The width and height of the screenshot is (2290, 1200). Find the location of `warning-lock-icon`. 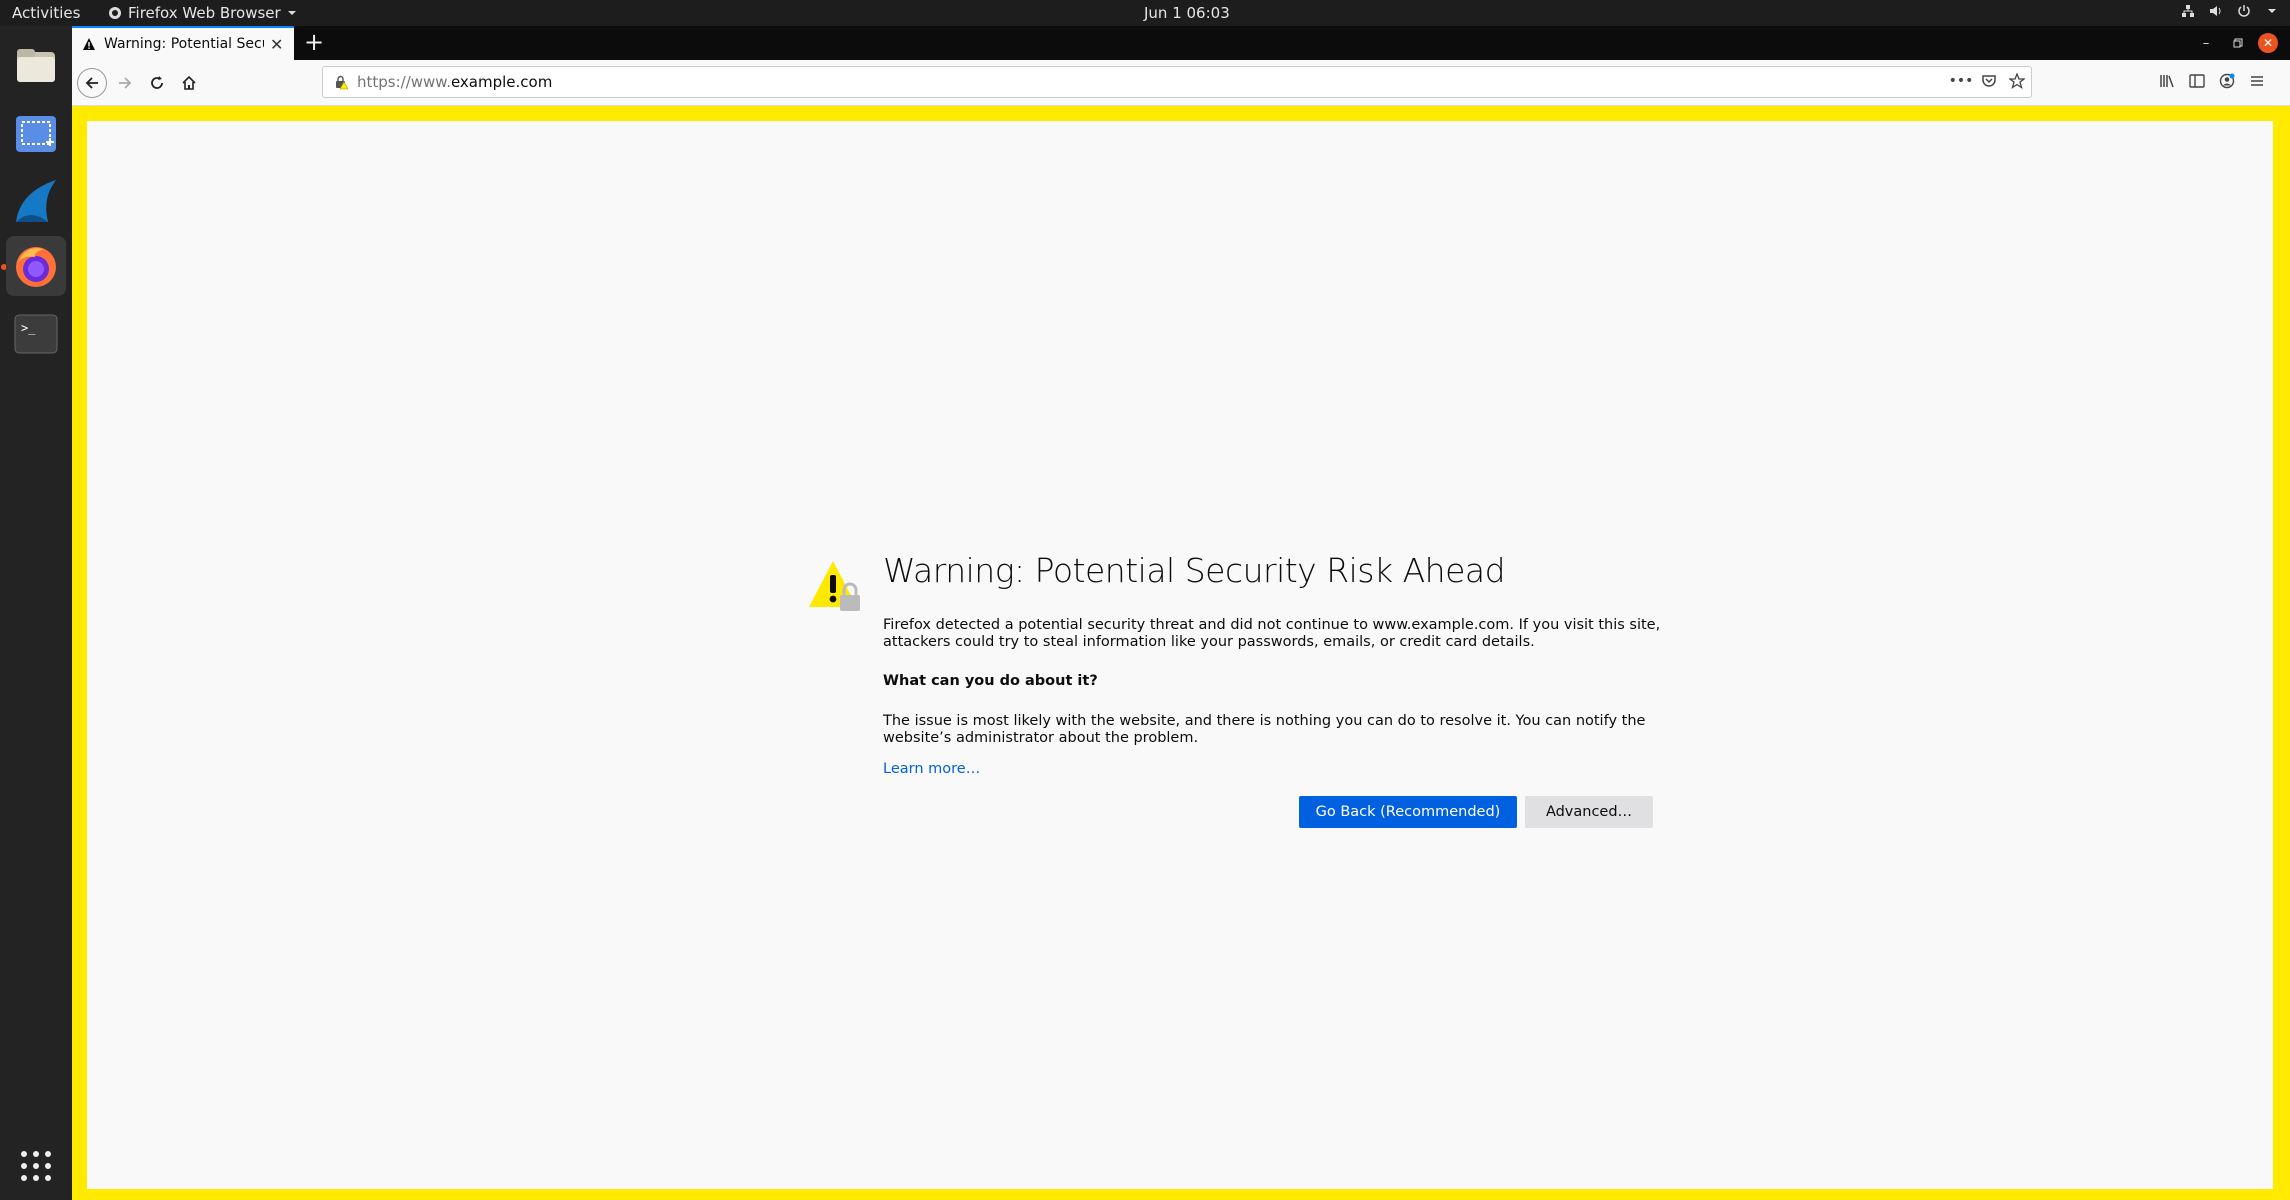

warning-lock-icon is located at coordinates (834, 586).